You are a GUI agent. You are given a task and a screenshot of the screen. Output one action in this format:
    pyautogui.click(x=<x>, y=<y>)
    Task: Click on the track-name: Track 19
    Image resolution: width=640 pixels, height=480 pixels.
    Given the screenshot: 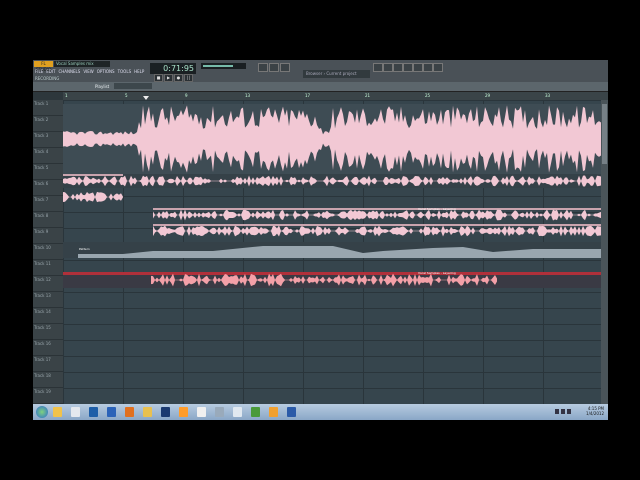 What is the action you would take?
    pyautogui.click(x=48, y=396)
    